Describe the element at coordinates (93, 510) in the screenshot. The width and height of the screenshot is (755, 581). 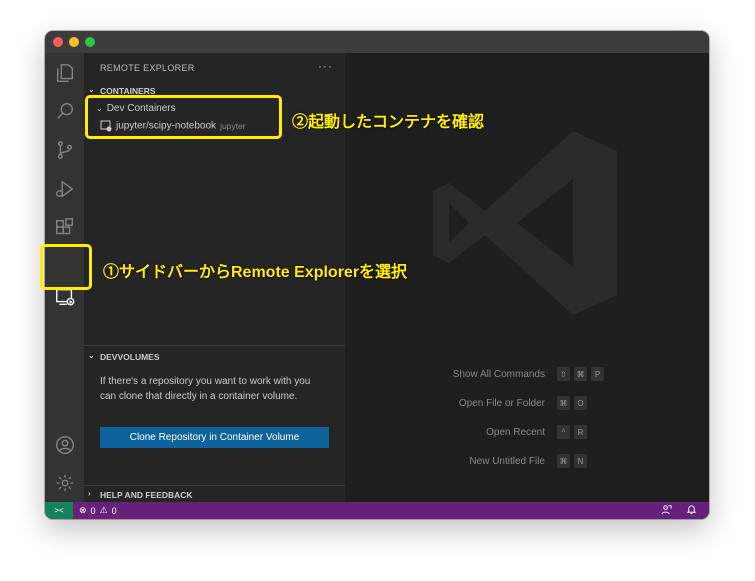
I see `error-count: 0` at that location.